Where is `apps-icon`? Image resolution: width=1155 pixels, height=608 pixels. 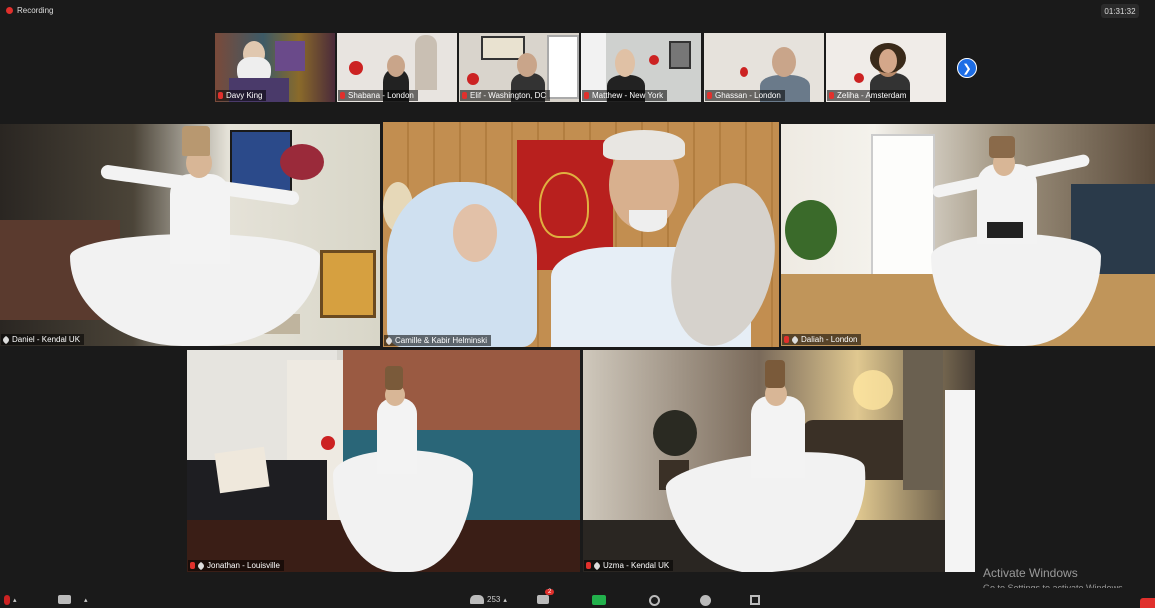
apps-icon is located at coordinates (755, 600).